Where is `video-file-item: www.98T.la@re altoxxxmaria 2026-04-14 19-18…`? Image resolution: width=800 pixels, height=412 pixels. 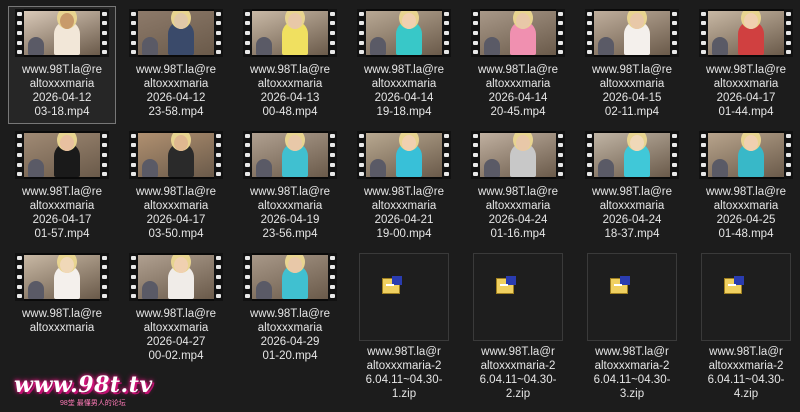 video-file-item: www.98T.la@re altoxxxmaria 2026-04-14 19-18… is located at coordinates (404, 65).